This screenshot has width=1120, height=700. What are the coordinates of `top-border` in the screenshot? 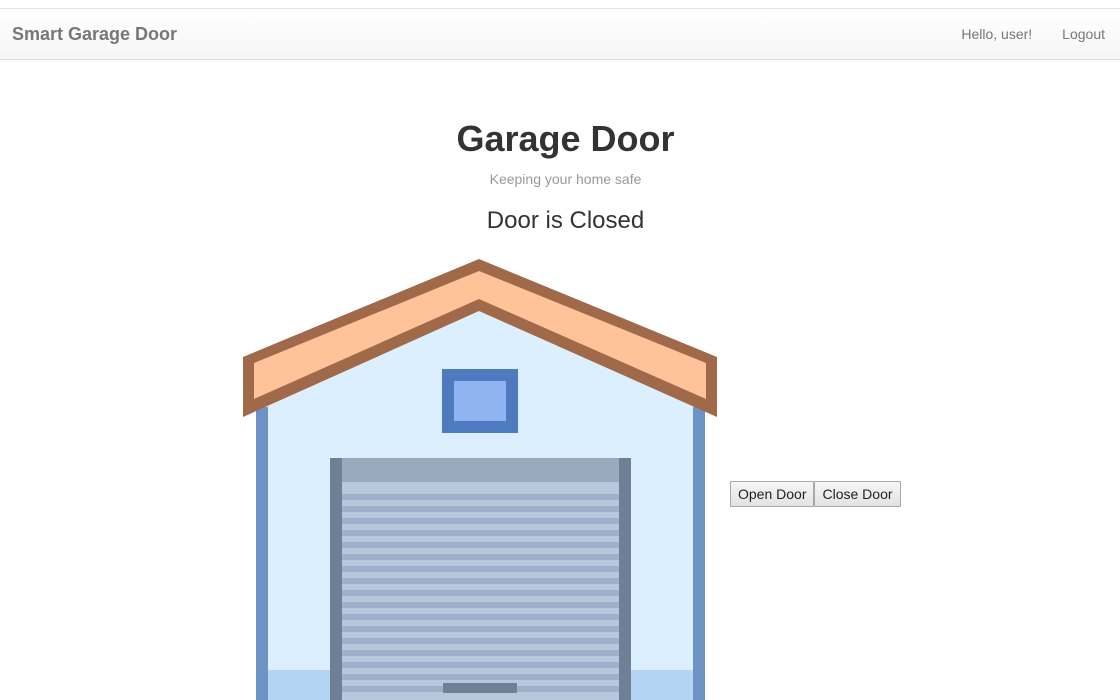 It's located at (560, 4).